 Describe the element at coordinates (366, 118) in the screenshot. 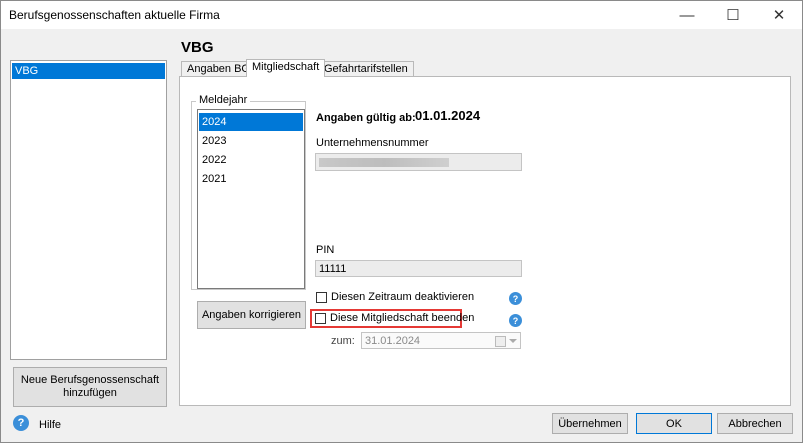

I see `valid-from-label: Angaben gültig ab:` at that location.